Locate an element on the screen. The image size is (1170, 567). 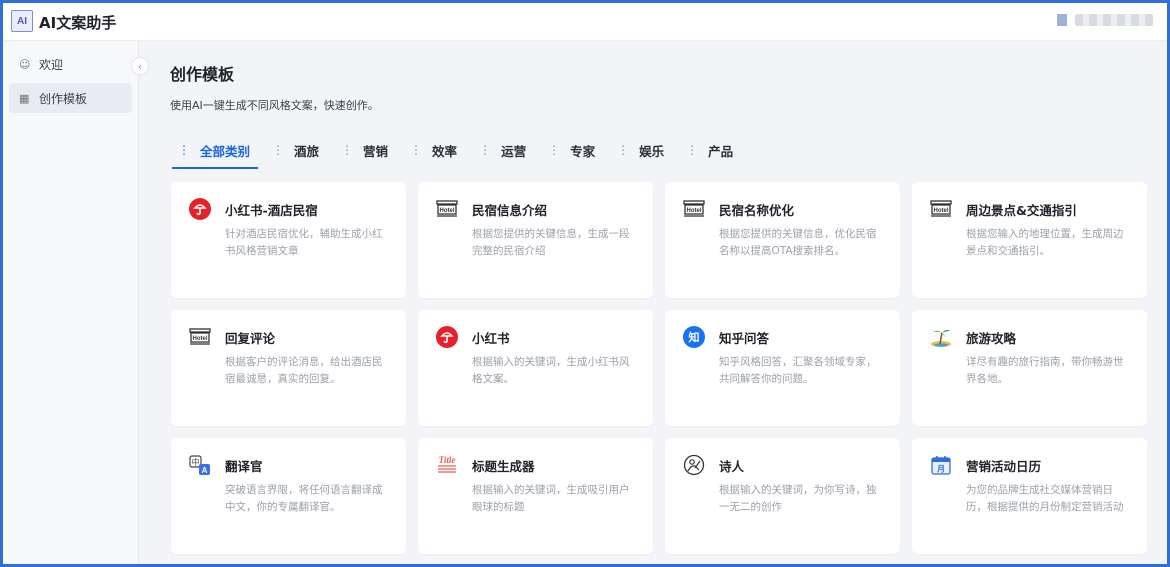
card-description: 根据您输入的地理位置，生成周边景点和交通指引。 is located at coordinates (1045, 242).